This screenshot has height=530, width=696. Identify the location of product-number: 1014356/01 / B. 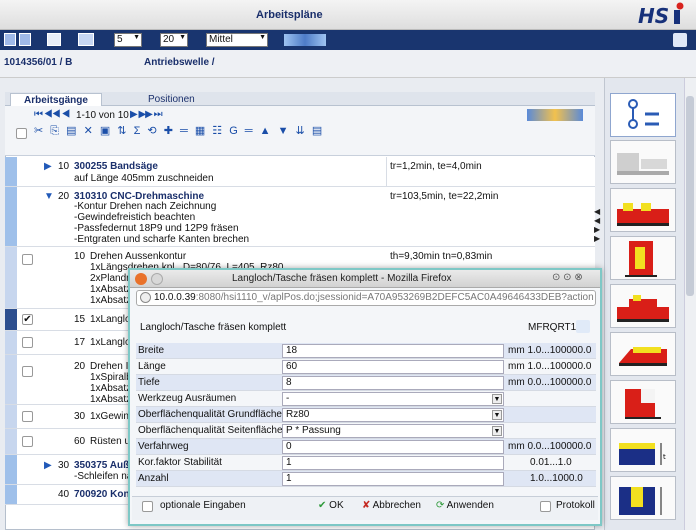
(38, 62).